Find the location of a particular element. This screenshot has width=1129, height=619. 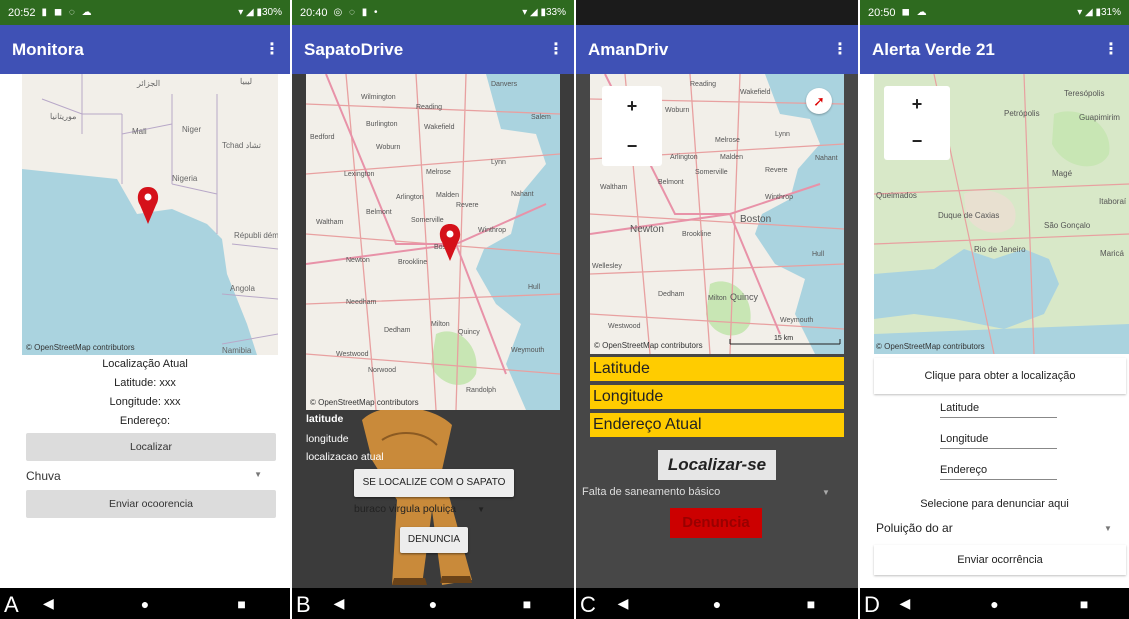

map-label: Belmont is located at coordinates (379, 212).